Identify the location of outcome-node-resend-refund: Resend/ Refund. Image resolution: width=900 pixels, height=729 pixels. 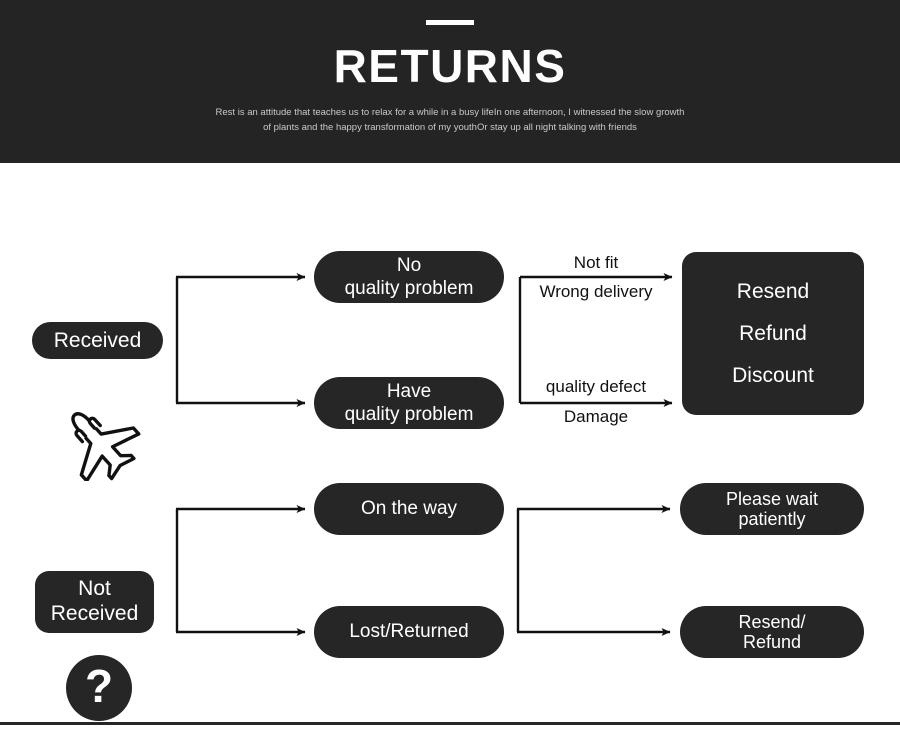
(772, 632).